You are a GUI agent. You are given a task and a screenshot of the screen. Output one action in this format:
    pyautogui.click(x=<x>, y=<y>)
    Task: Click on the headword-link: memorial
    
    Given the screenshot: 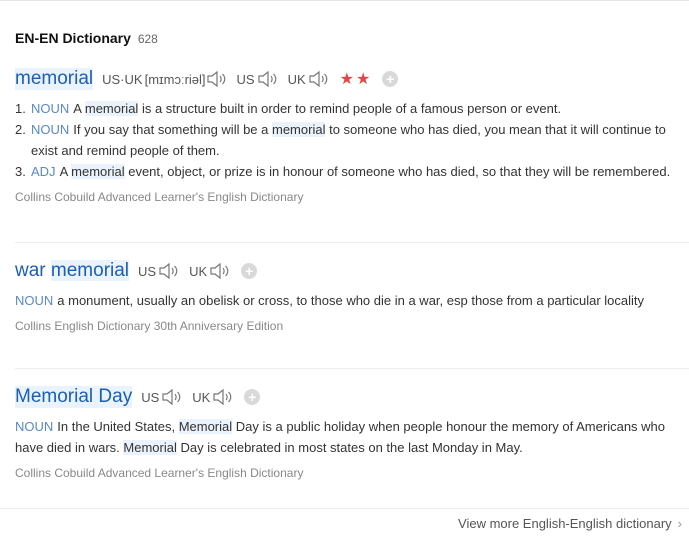 What is the action you would take?
    pyautogui.click(x=54, y=79)
    